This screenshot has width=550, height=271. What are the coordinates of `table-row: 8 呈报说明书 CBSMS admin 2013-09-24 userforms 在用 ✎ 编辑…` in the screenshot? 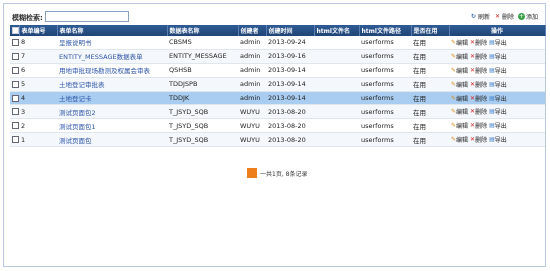 It's located at (277, 43).